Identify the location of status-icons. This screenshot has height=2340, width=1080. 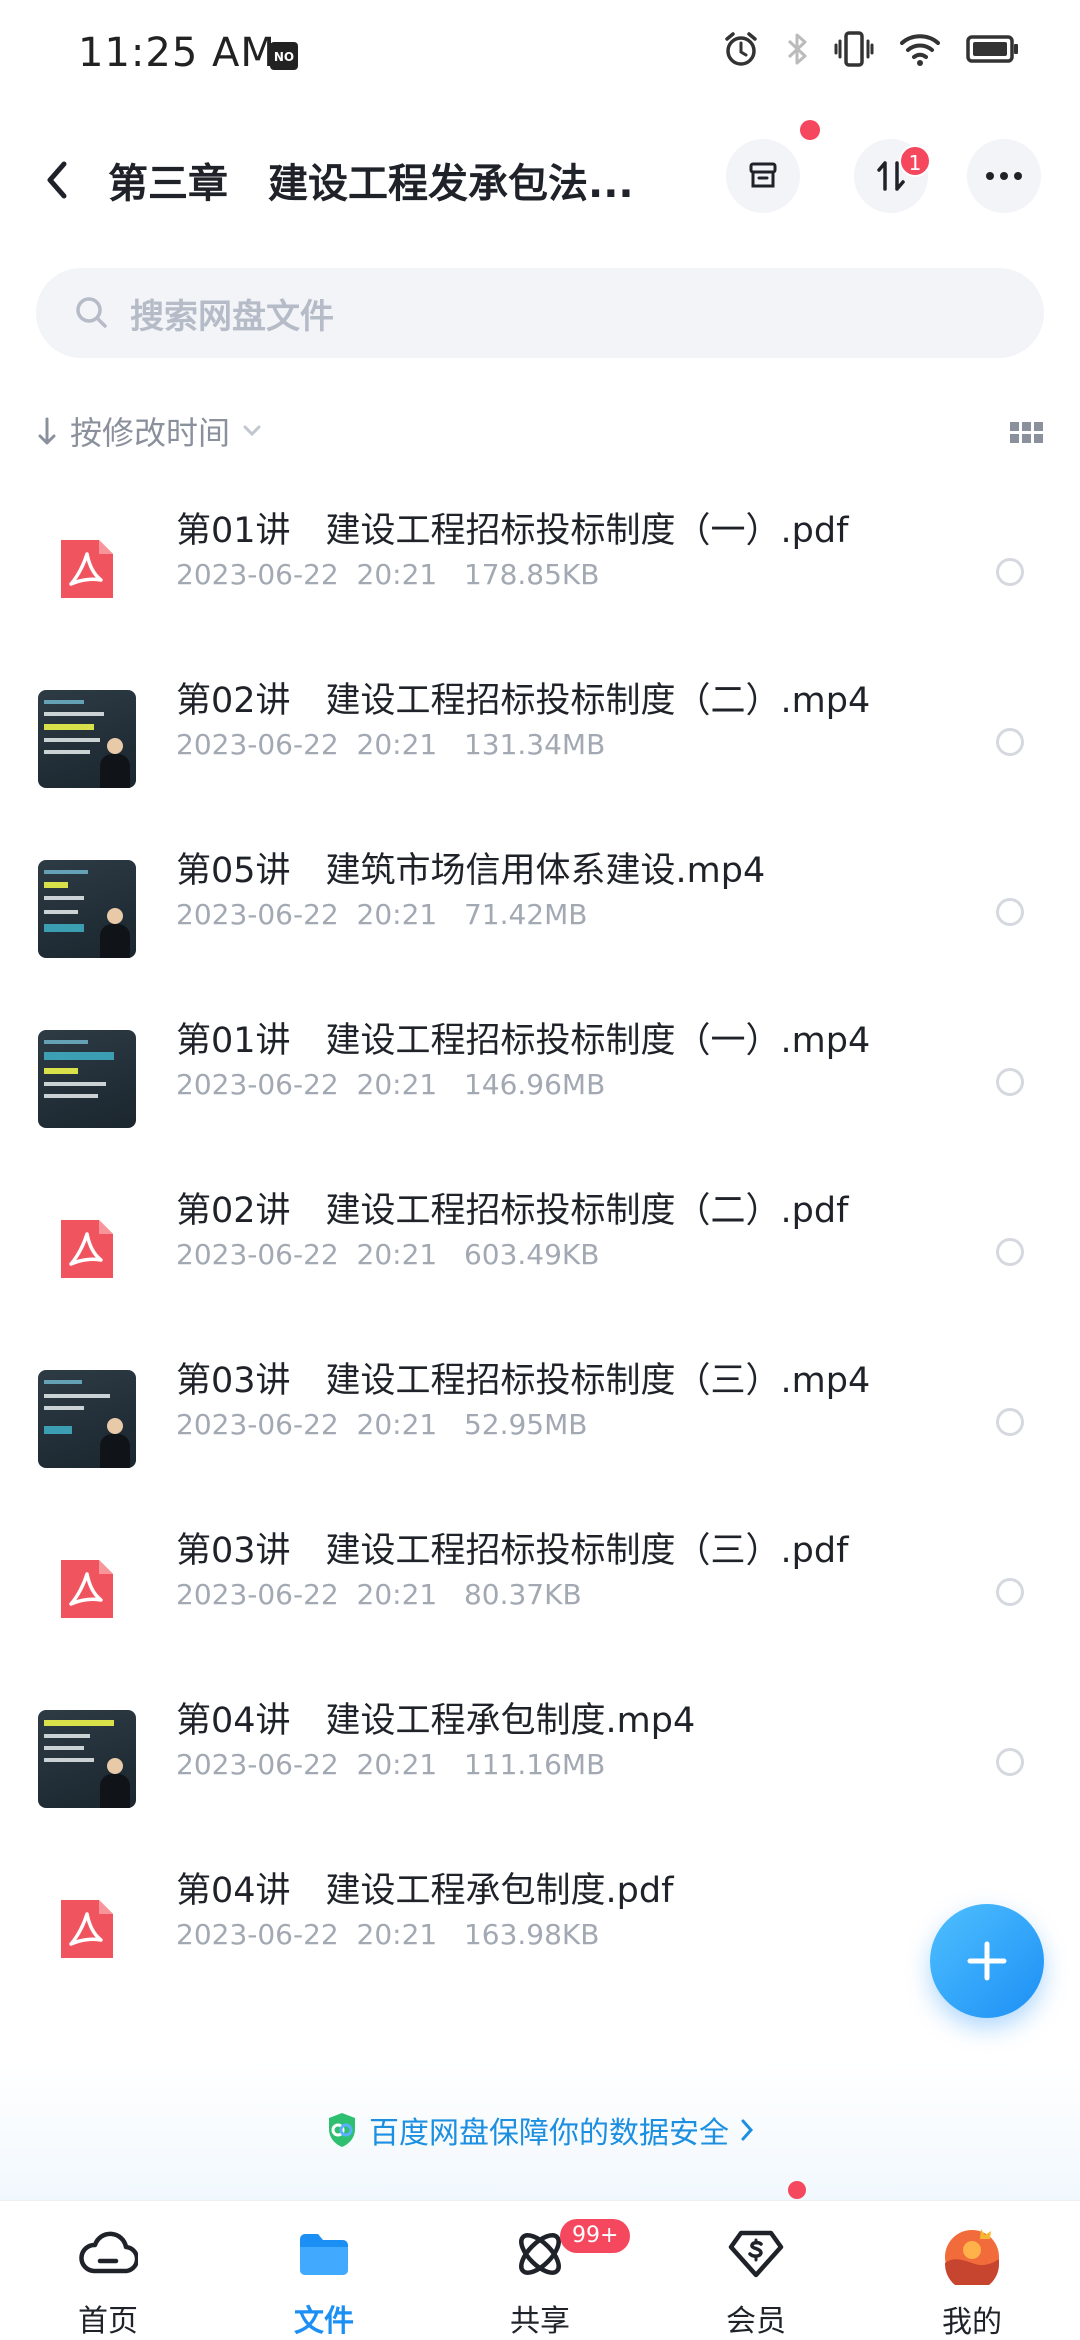
(871, 49).